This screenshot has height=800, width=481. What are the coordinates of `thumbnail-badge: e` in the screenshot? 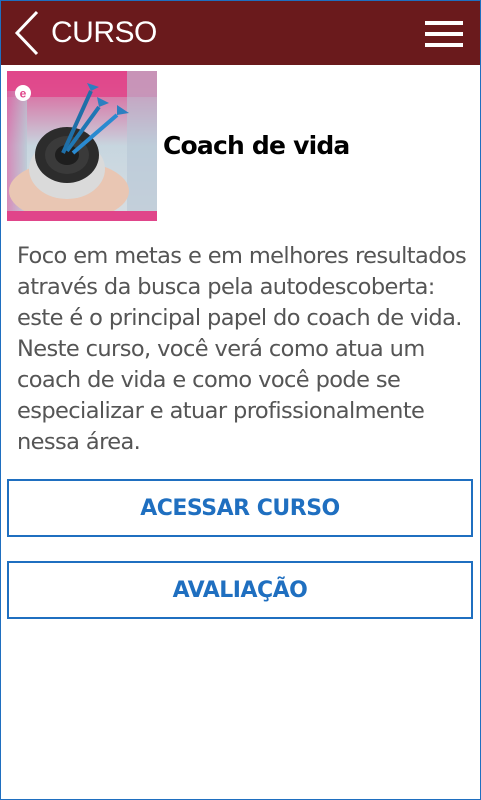 It's located at (23, 94).